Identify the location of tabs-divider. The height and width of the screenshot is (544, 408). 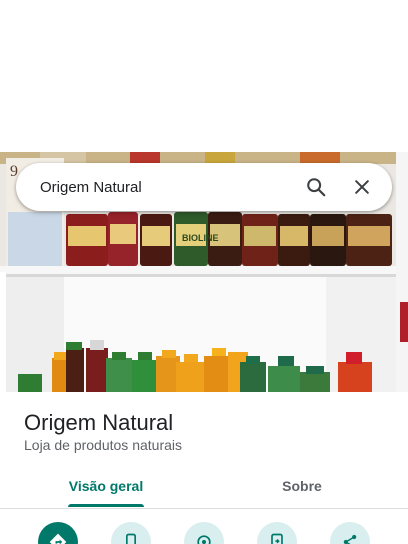
(204, 508).